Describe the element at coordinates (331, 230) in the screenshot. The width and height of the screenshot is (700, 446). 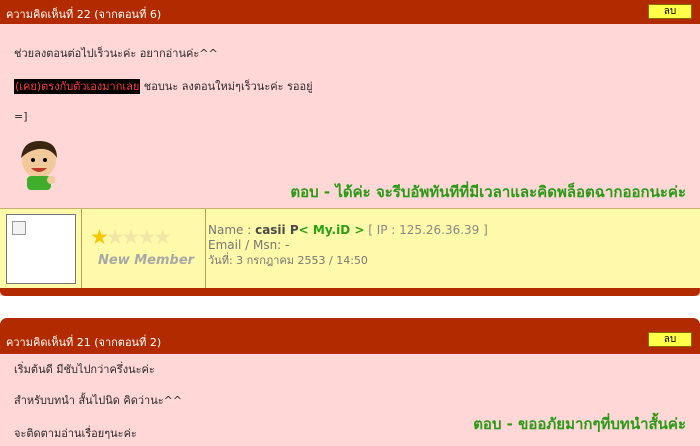
I see `author-nick: < My.iD >` at that location.